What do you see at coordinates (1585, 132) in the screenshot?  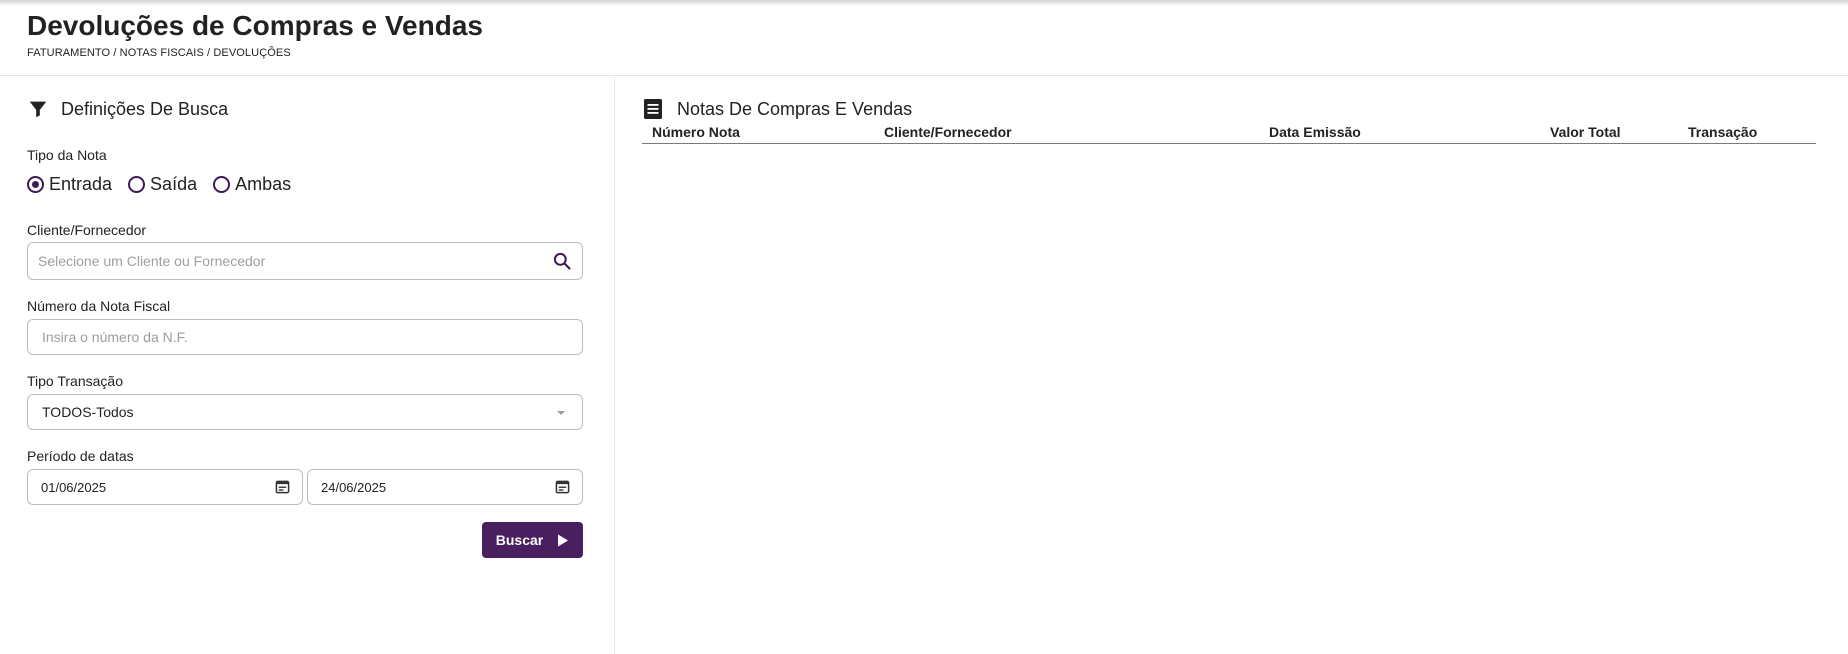 I see `col-valor-total: Valor Total` at bounding box center [1585, 132].